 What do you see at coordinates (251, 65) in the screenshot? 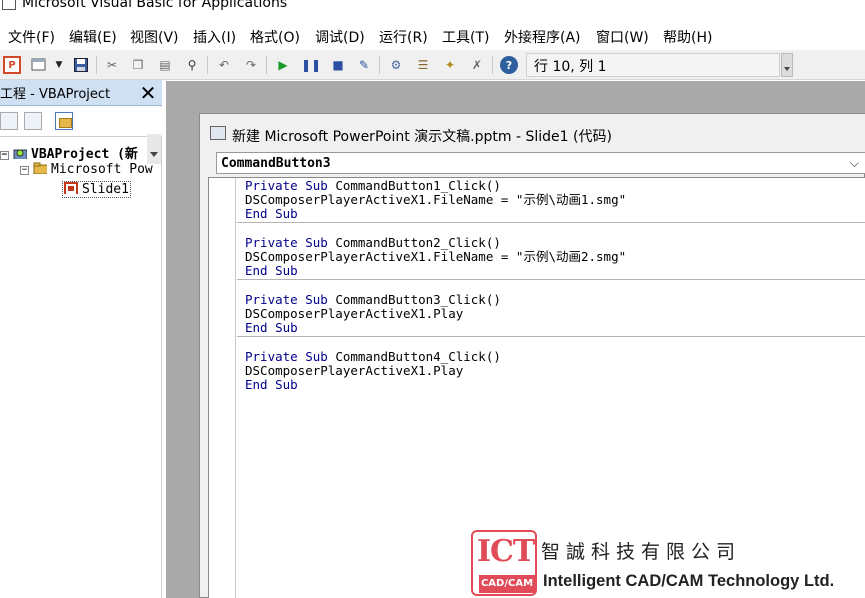
I see `redo-icon: ↷` at bounding box center [251, 65].